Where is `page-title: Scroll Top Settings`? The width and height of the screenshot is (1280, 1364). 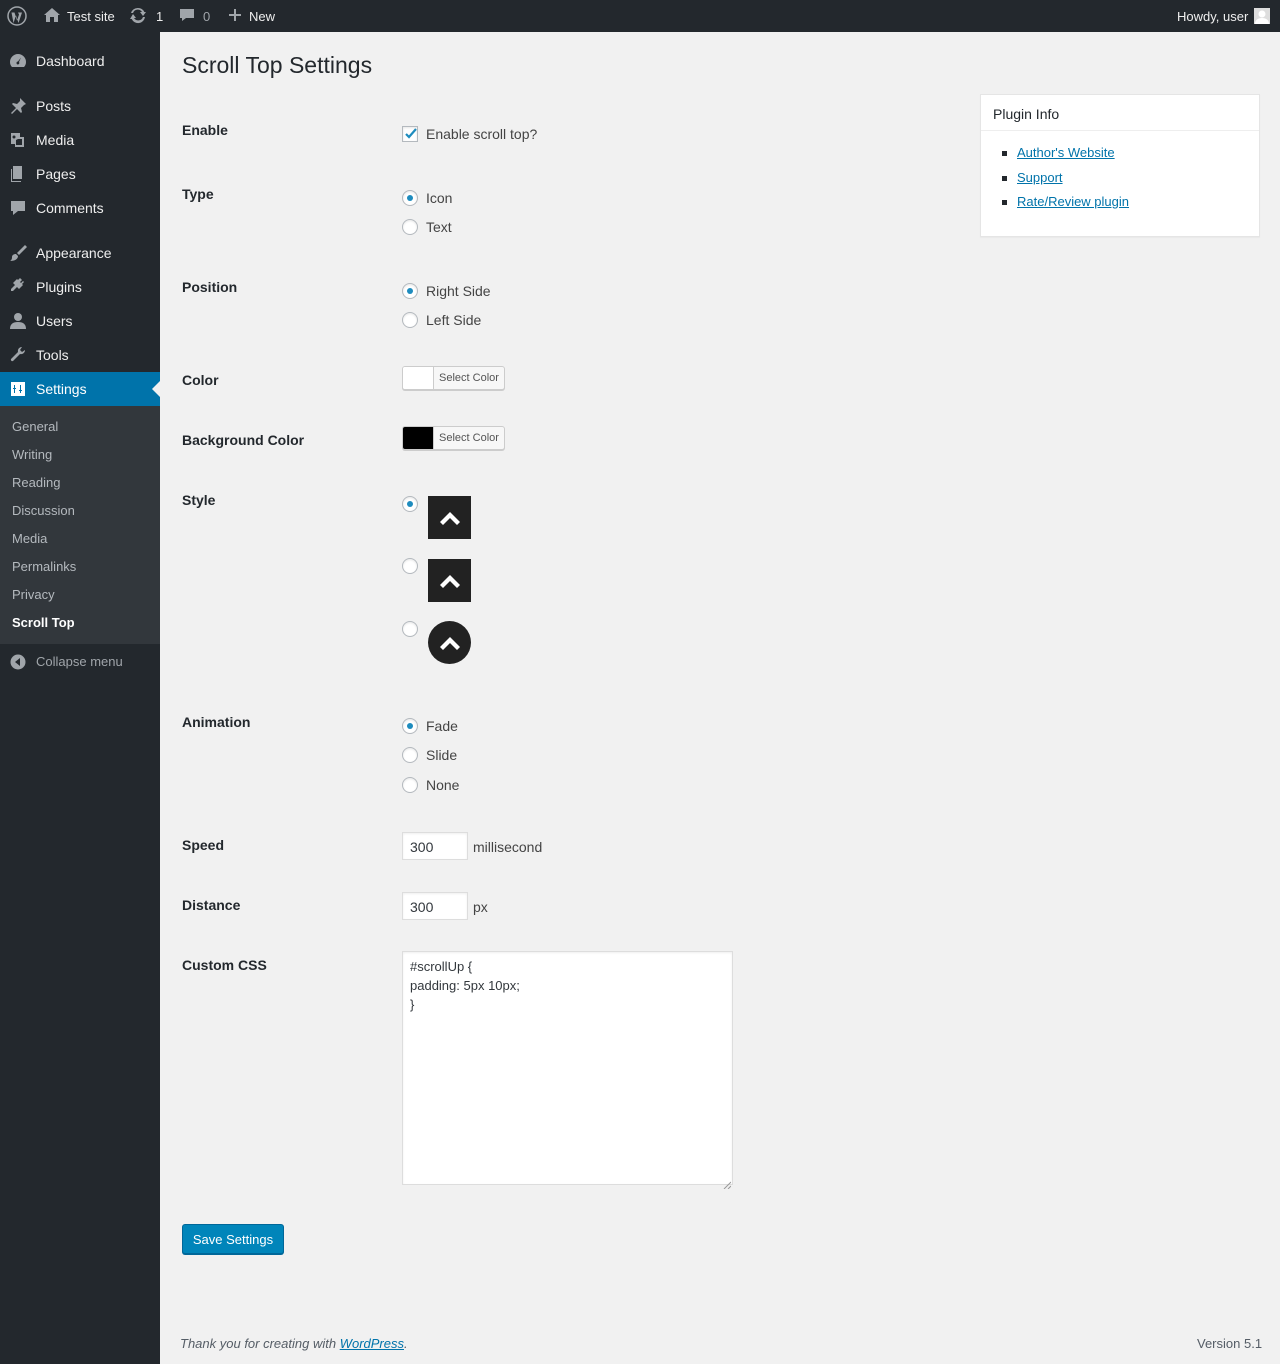 page-title: Scroll Top Settings is located at coordinates (277, 65).